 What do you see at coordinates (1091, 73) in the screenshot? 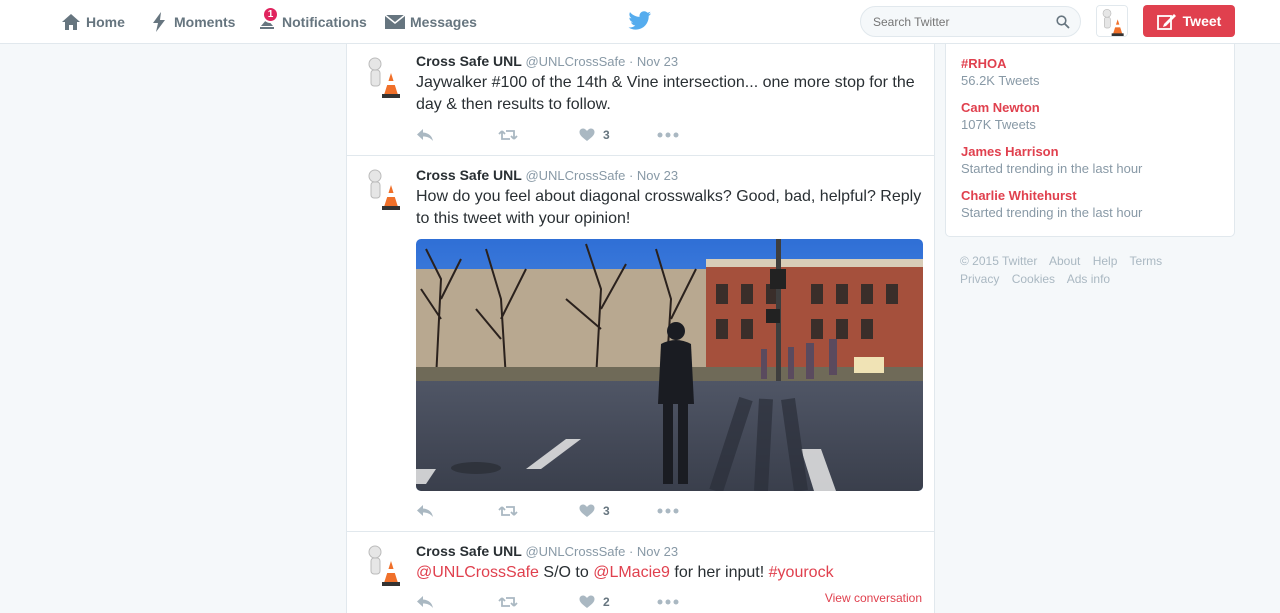
I see `trend-item: #RHOA 56.2K Tweets` at bounding box center [1091, 73].